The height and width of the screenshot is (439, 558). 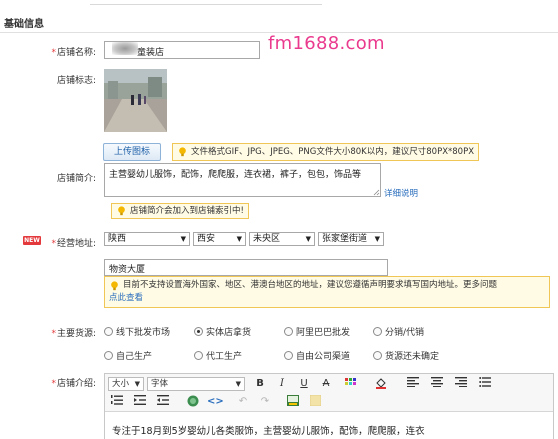 I want to click on font-family-select: 字体 ▼, so click(x=196, y=384).